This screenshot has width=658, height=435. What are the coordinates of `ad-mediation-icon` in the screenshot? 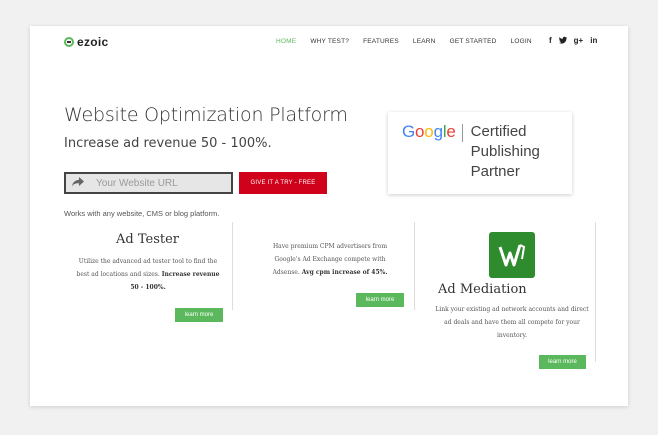 It's located at (512, 255).